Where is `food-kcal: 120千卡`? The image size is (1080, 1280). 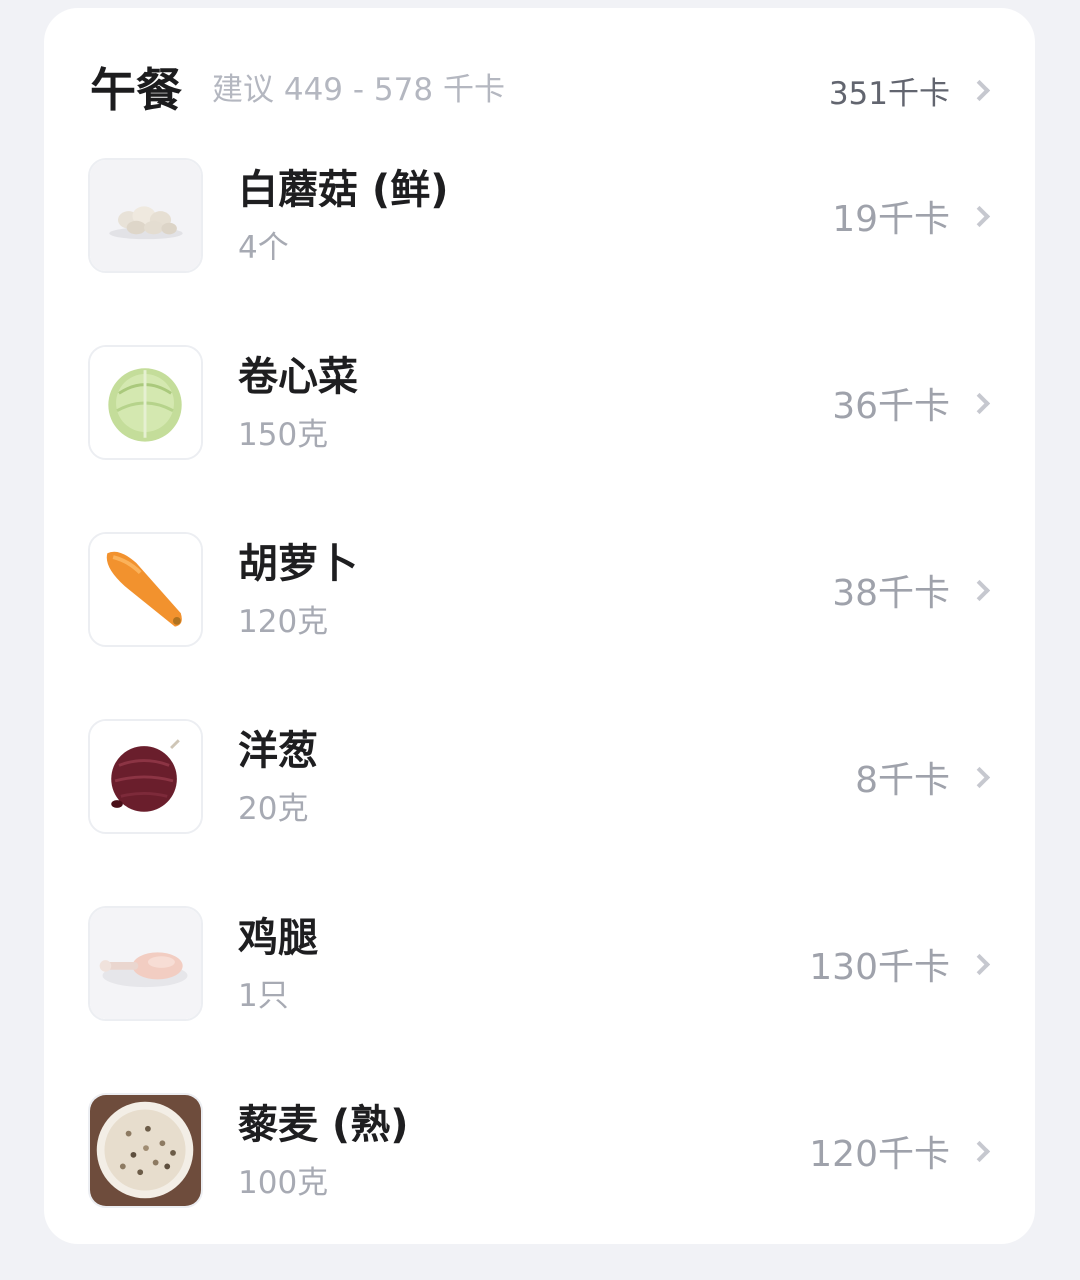 food-kcal: 120千卡 is located at coordinates (901, 1151).